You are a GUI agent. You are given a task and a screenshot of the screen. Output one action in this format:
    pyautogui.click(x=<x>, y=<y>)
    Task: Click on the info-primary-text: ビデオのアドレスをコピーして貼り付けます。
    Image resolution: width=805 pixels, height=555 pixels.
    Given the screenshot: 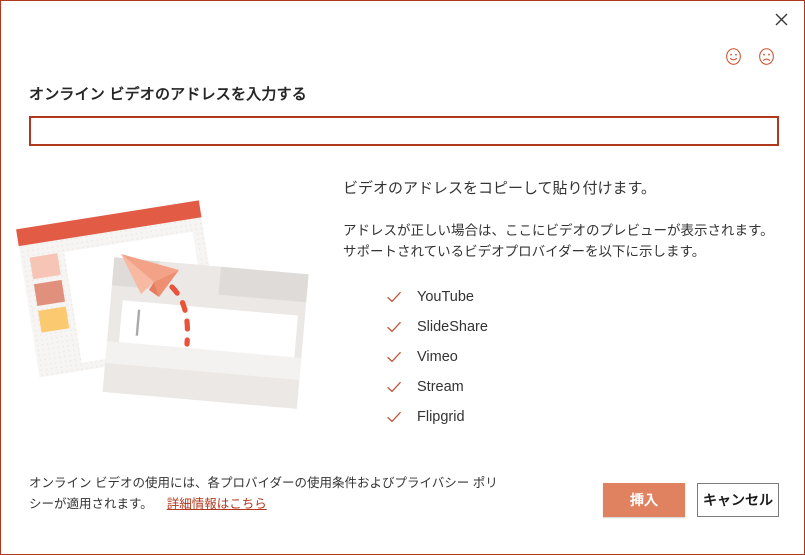 What is the action you would take?
    pyautogui.click(x=500, y=188)
    